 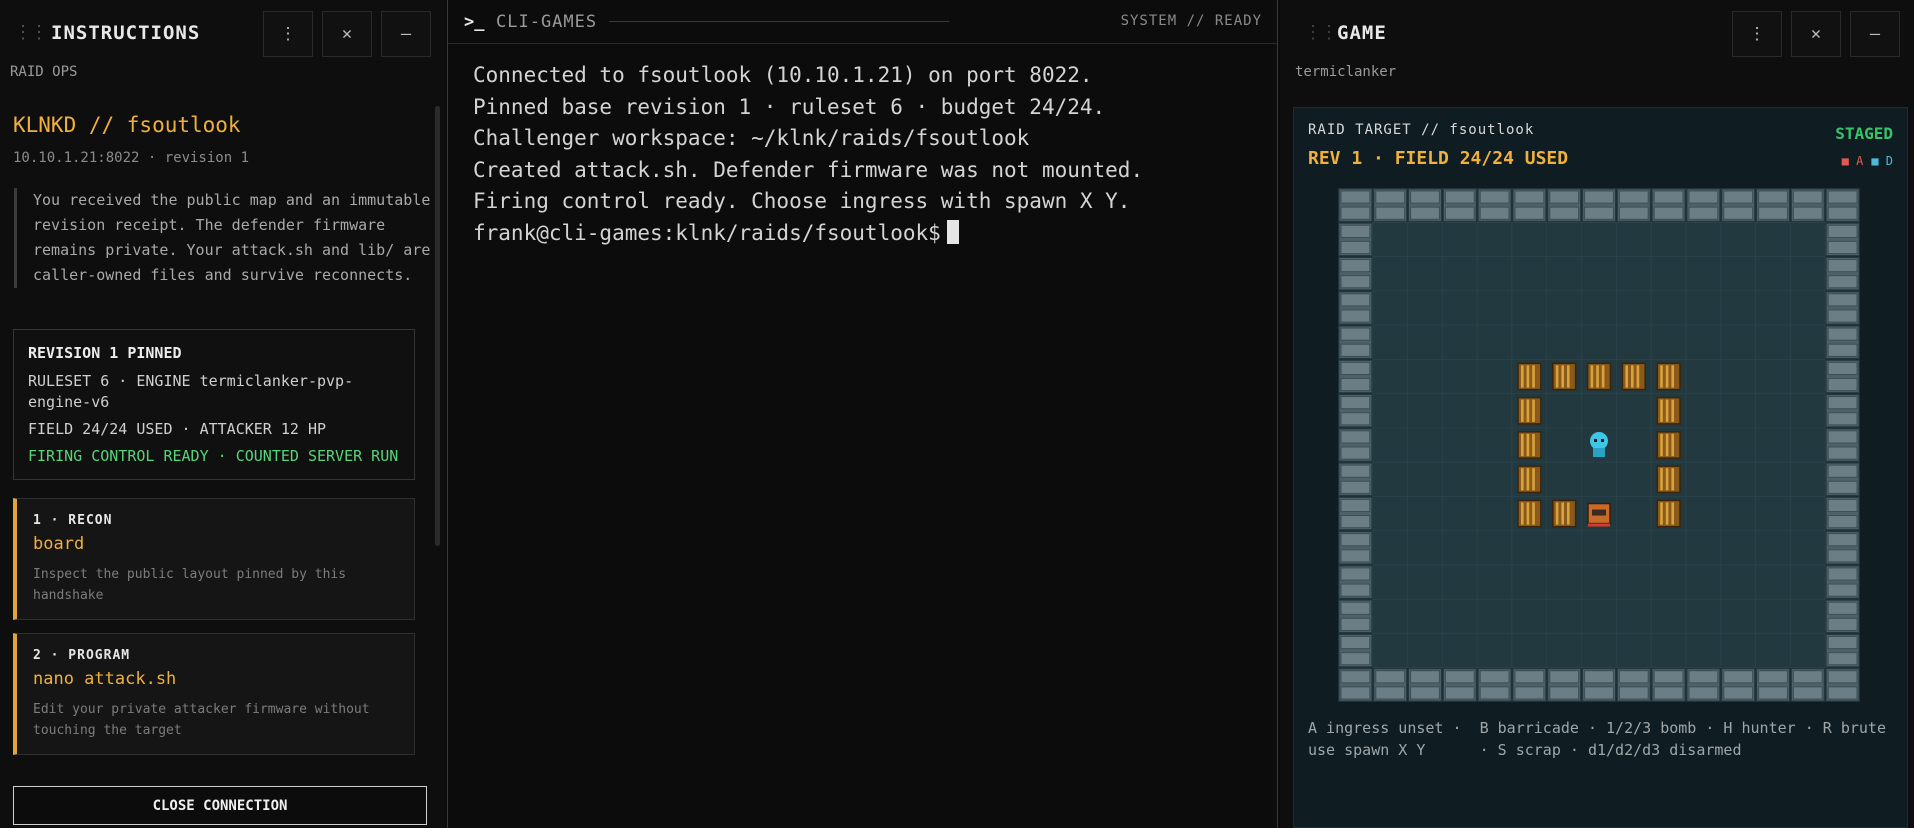 I want to click on raid-meta: 10.10.1.21:8022 · revision 1, so click(x=131, y=158).